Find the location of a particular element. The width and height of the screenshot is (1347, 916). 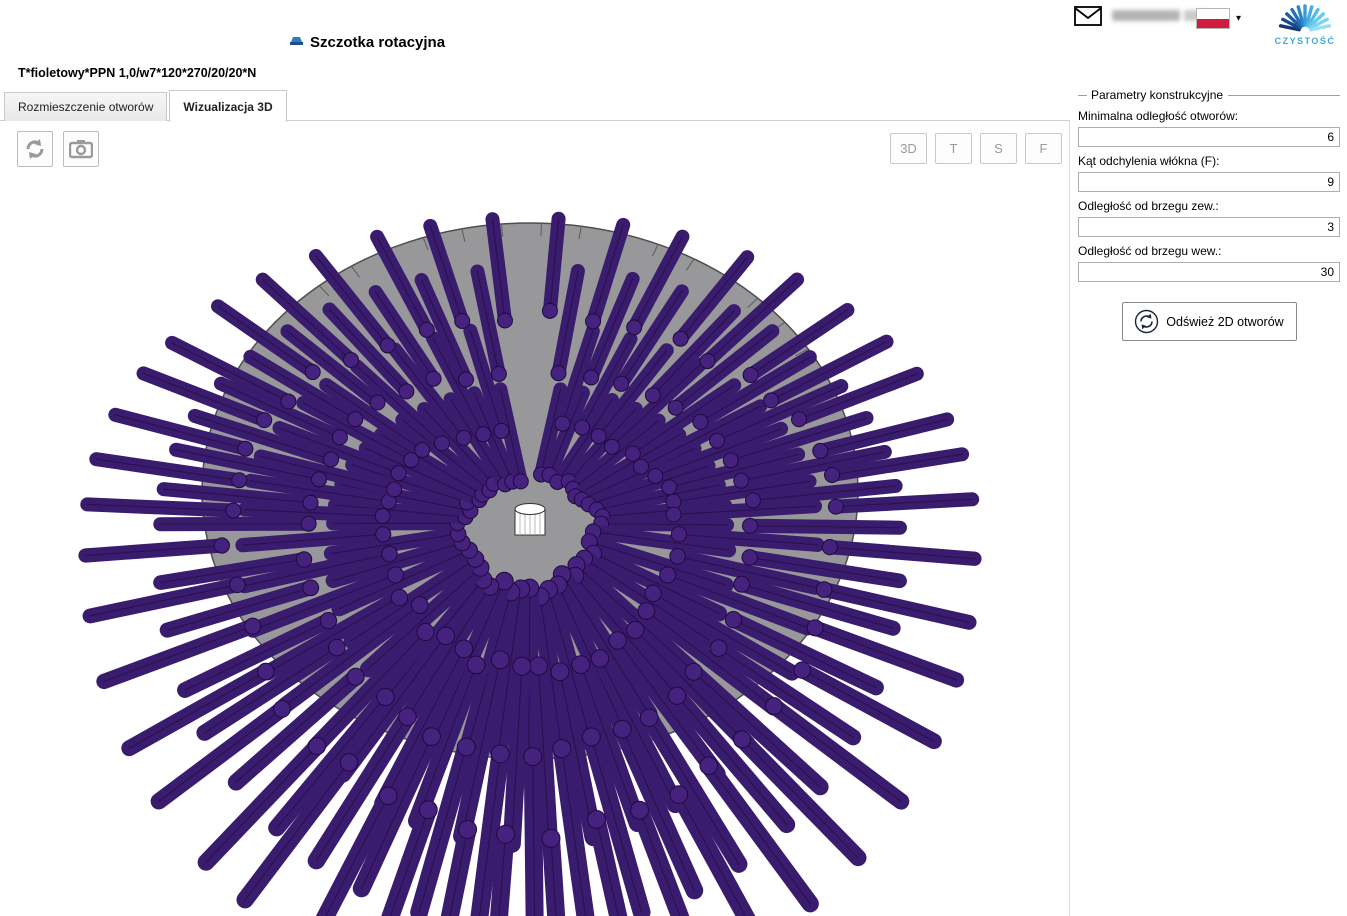

reset-view-button is located at coordinates (35, 149).